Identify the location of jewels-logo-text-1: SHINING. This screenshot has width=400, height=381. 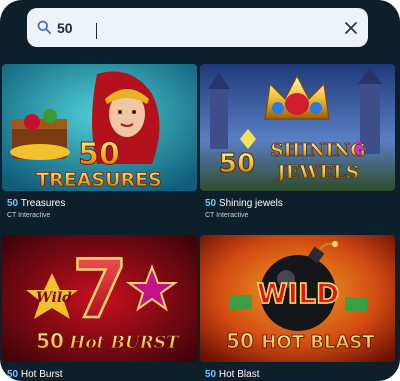
(317, 150).